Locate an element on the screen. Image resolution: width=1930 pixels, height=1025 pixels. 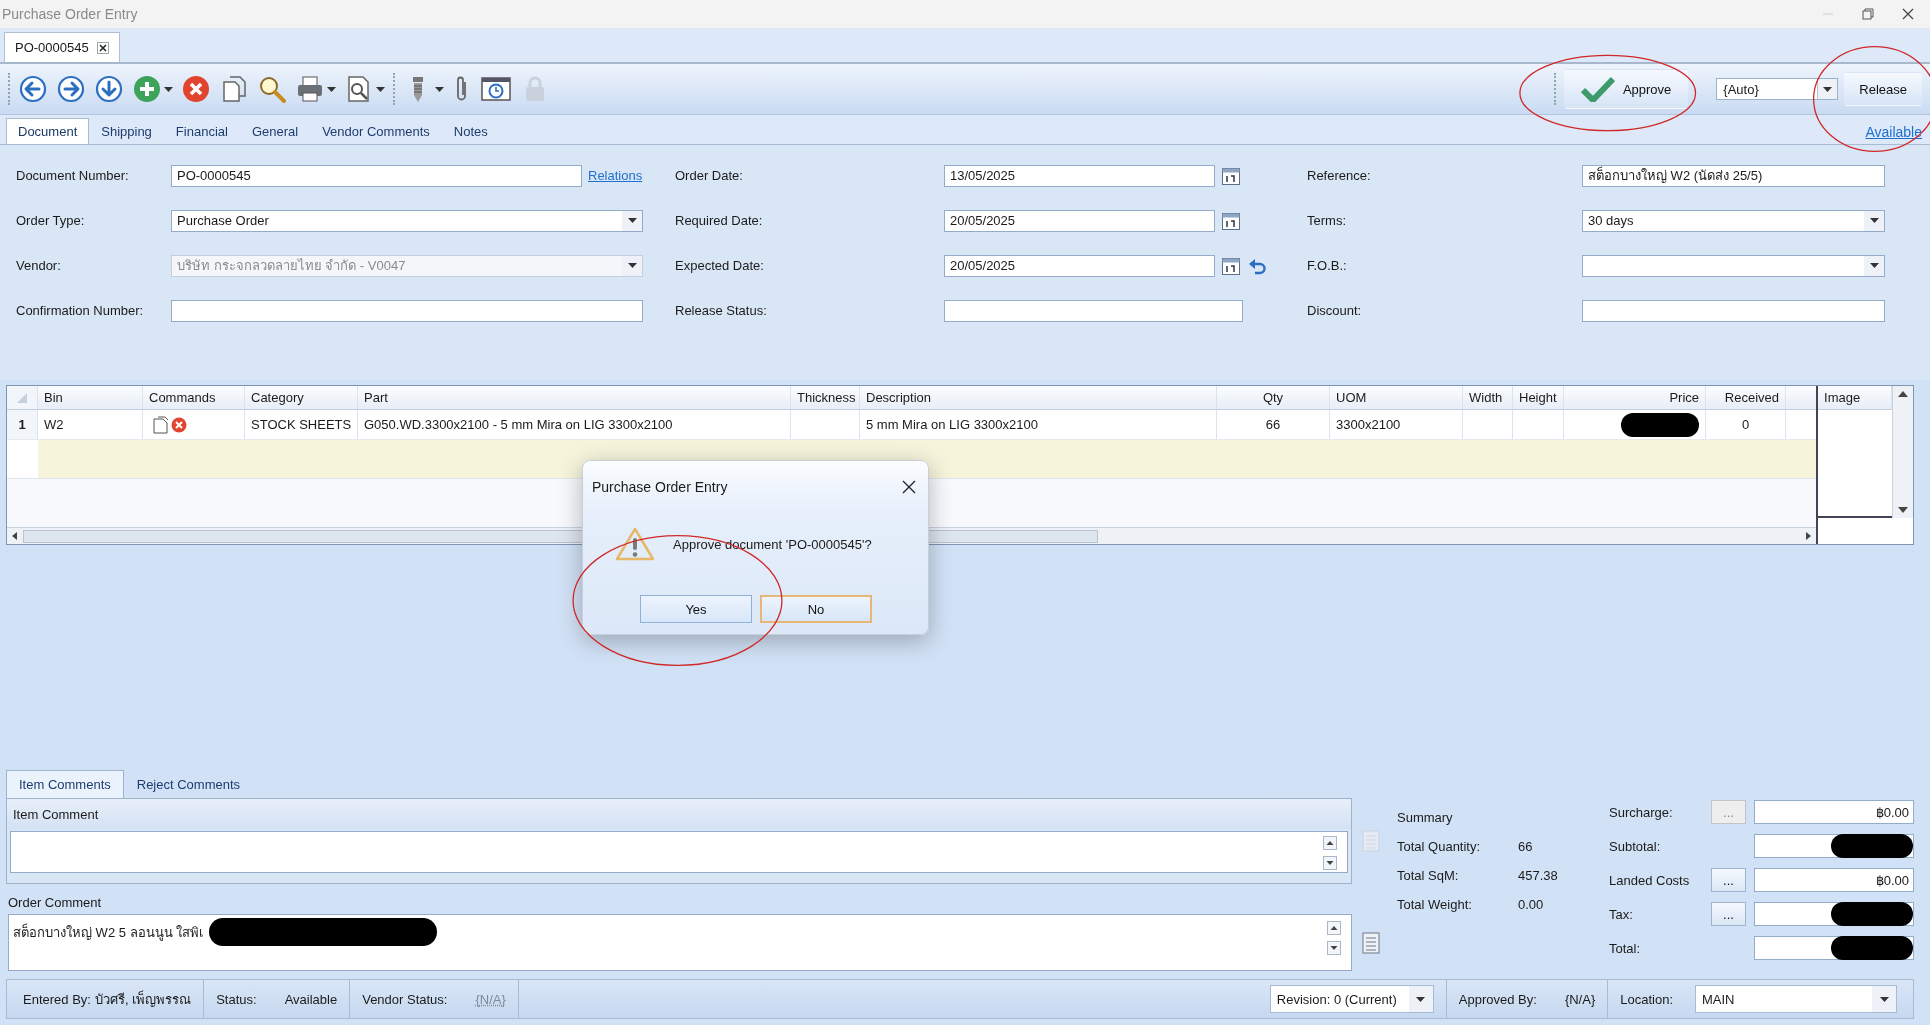
field-value: สต็อกบางใหญ่ W2 (นัดส่ง 25/5) is located at coordinates (1676, 175).